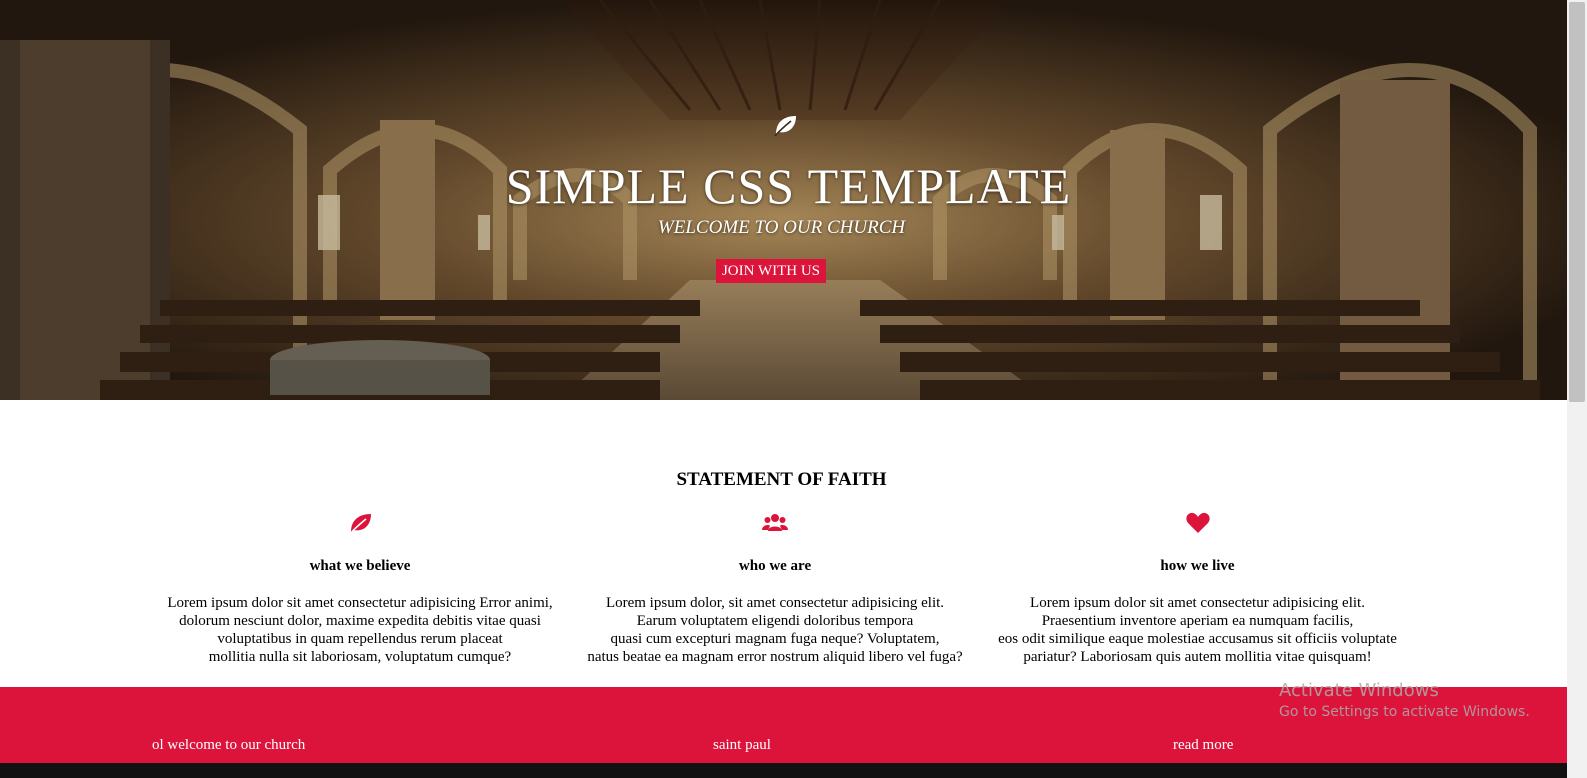 This screenshot has width=1587, height=778. I want to click on footer-link-read-more: read more, so click(1203, 745).